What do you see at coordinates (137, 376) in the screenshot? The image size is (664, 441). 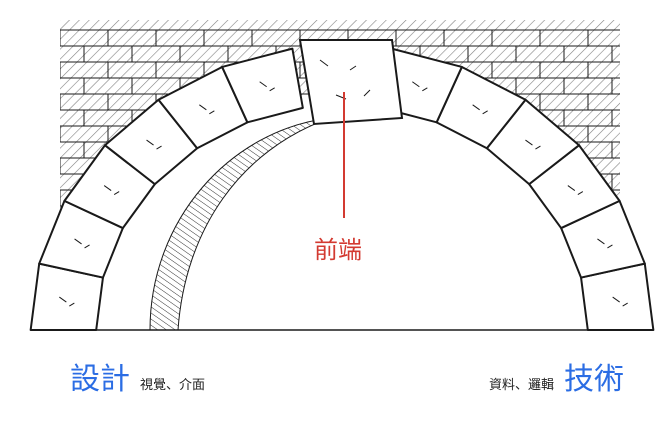 I see `left-label-group: 設計 視覺、介面` at bounding box center [137, 376].